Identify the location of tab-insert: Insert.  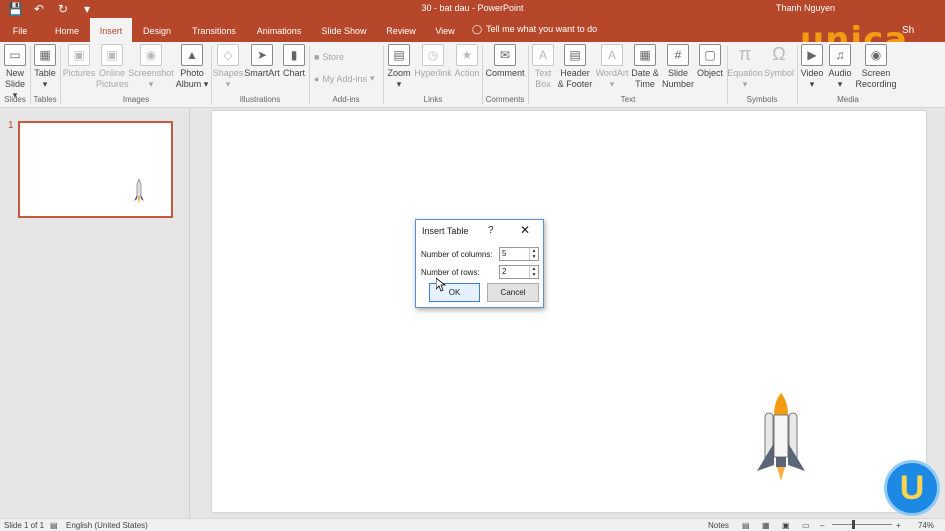
(111, 30).